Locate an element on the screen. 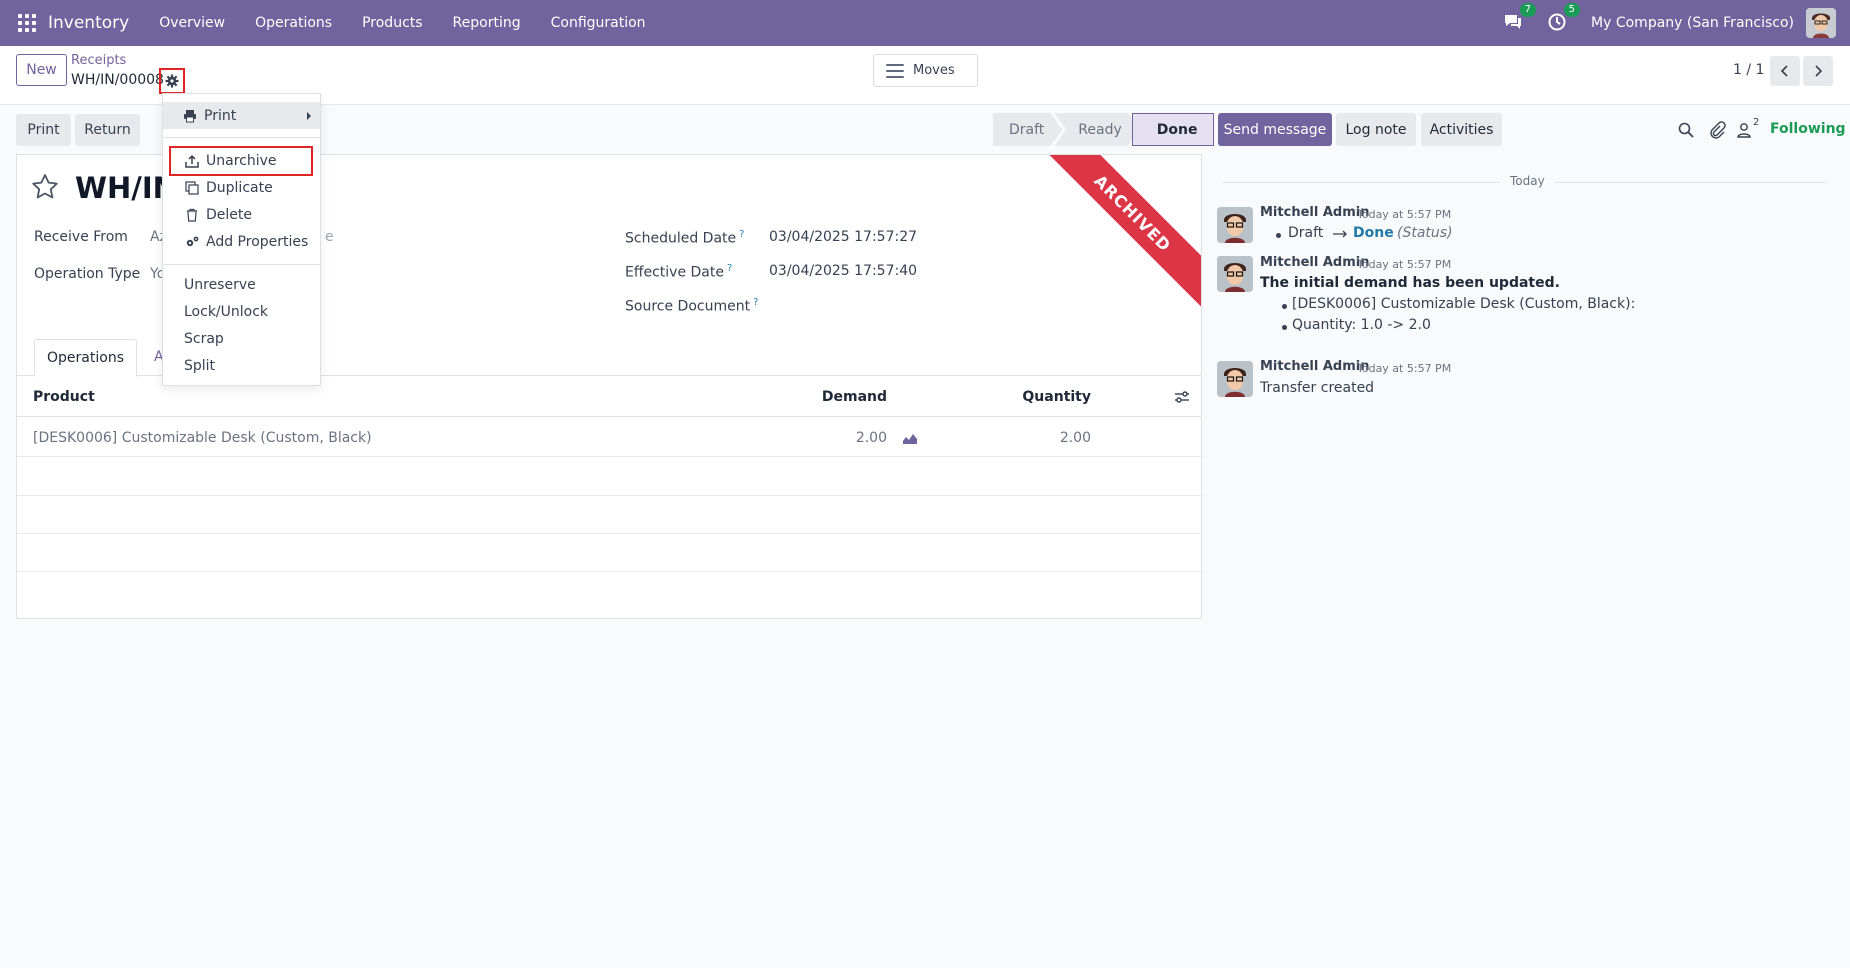 Image resolution: width=1850 pixels, height=968 pixels. log-note-button: Log note is located at coordinates (1376, 129).